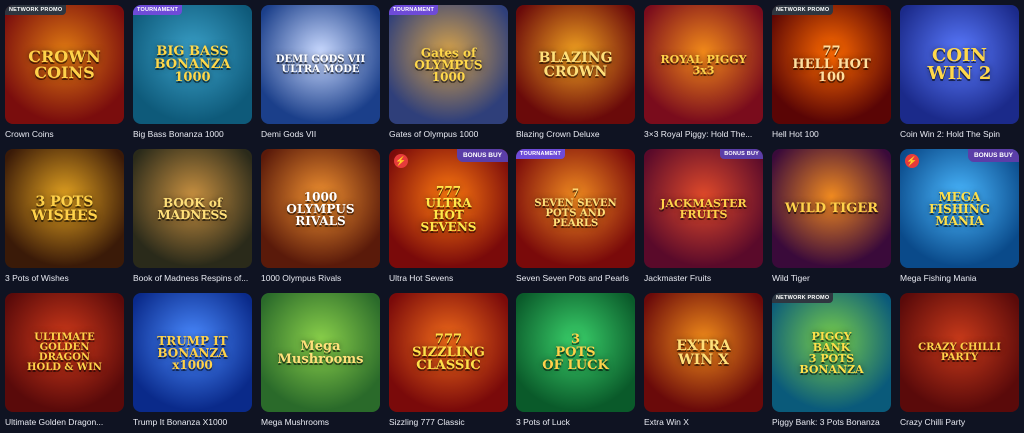 The image size is (1024, 433). I want to click on game-thumbnail: CRAZY CHILLI PARTY, so click(959, 352).